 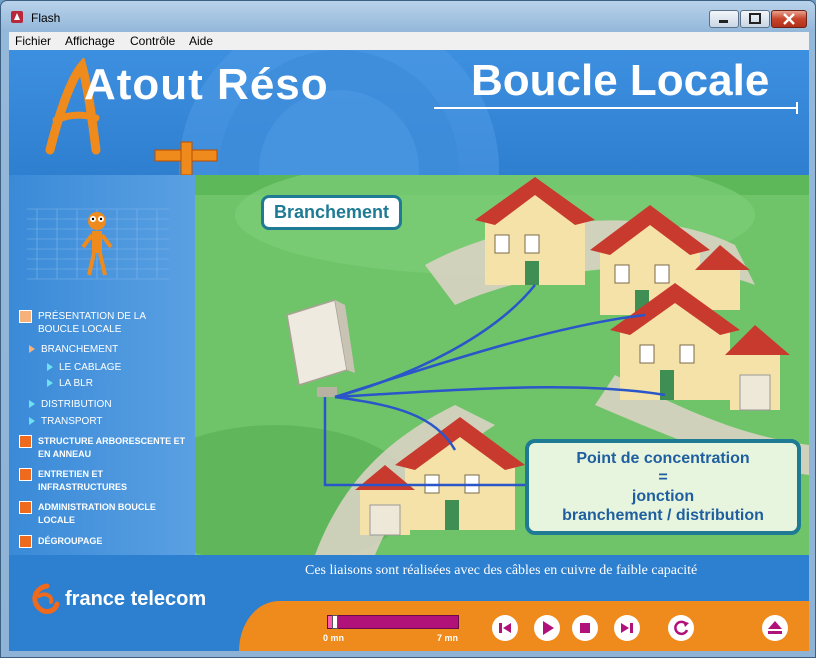 What do you see at coordinates (408, 16) in the screenshot?
I see `title-bar: Flash` at bounding box center [408, 16].